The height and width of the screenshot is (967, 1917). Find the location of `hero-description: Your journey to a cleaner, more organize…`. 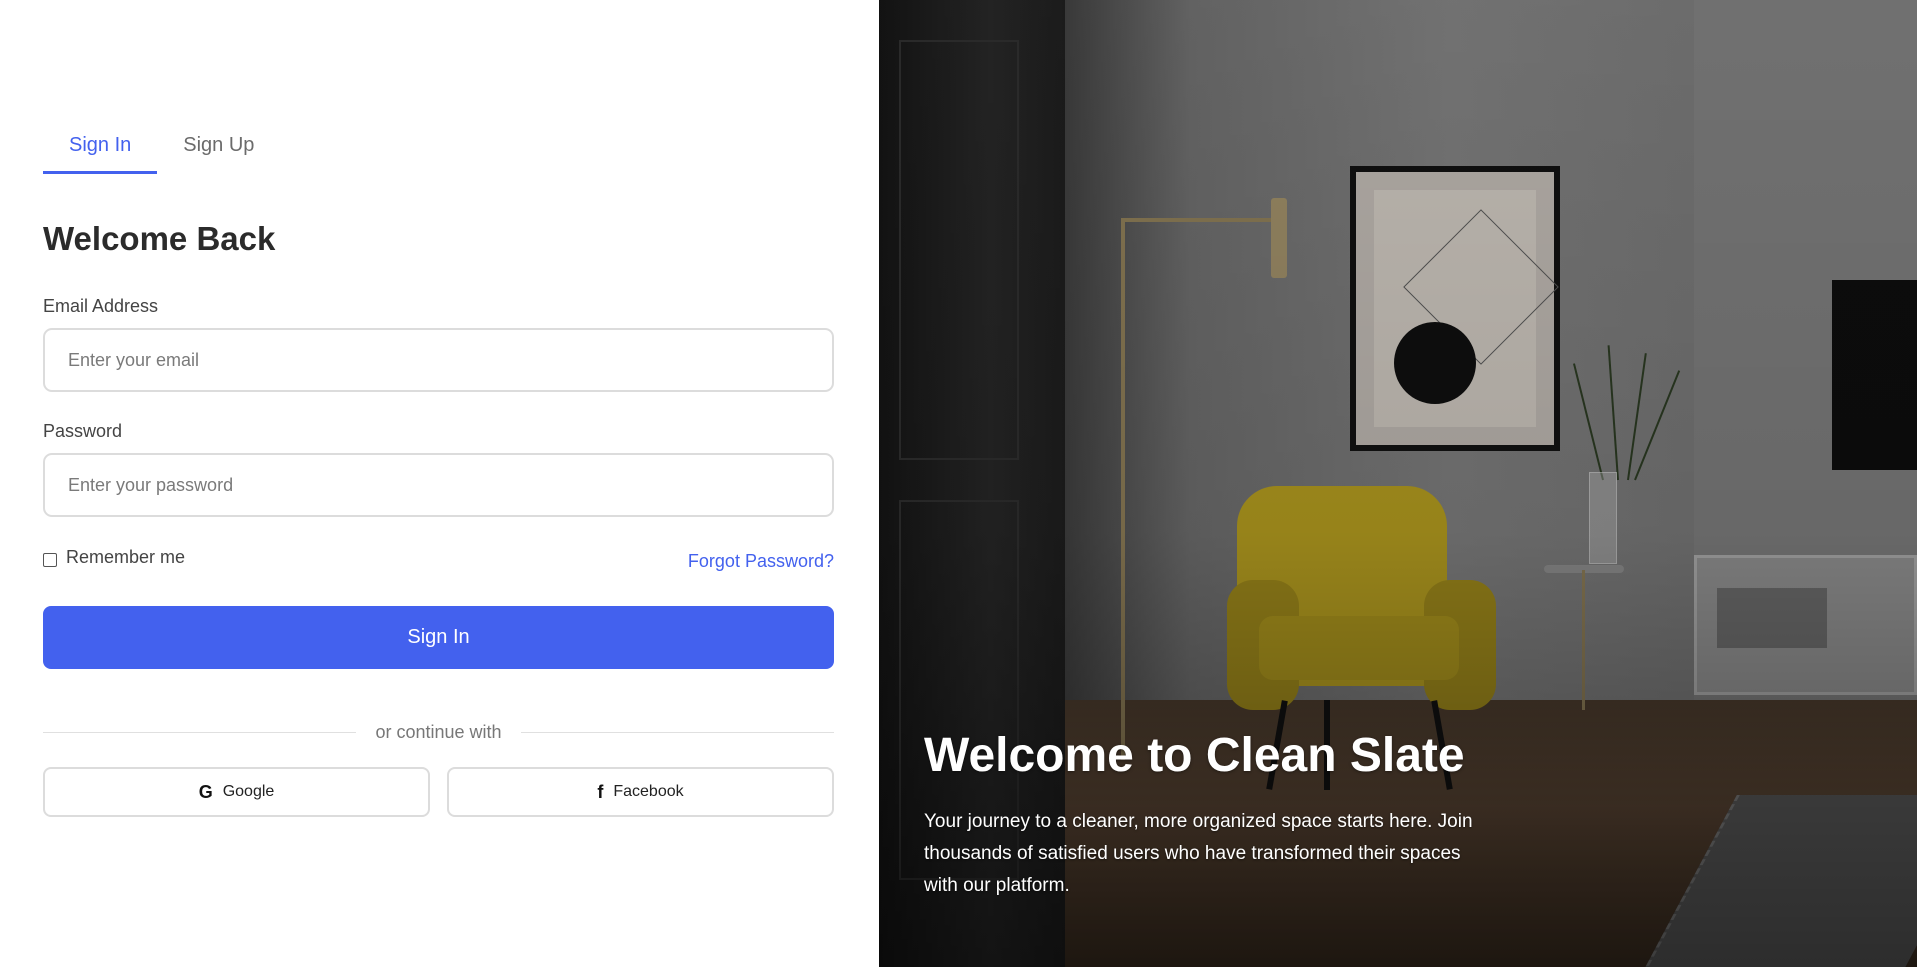

hero-description: Your journey to a cleaner, more organize… is located at coordinates (1198, 853).